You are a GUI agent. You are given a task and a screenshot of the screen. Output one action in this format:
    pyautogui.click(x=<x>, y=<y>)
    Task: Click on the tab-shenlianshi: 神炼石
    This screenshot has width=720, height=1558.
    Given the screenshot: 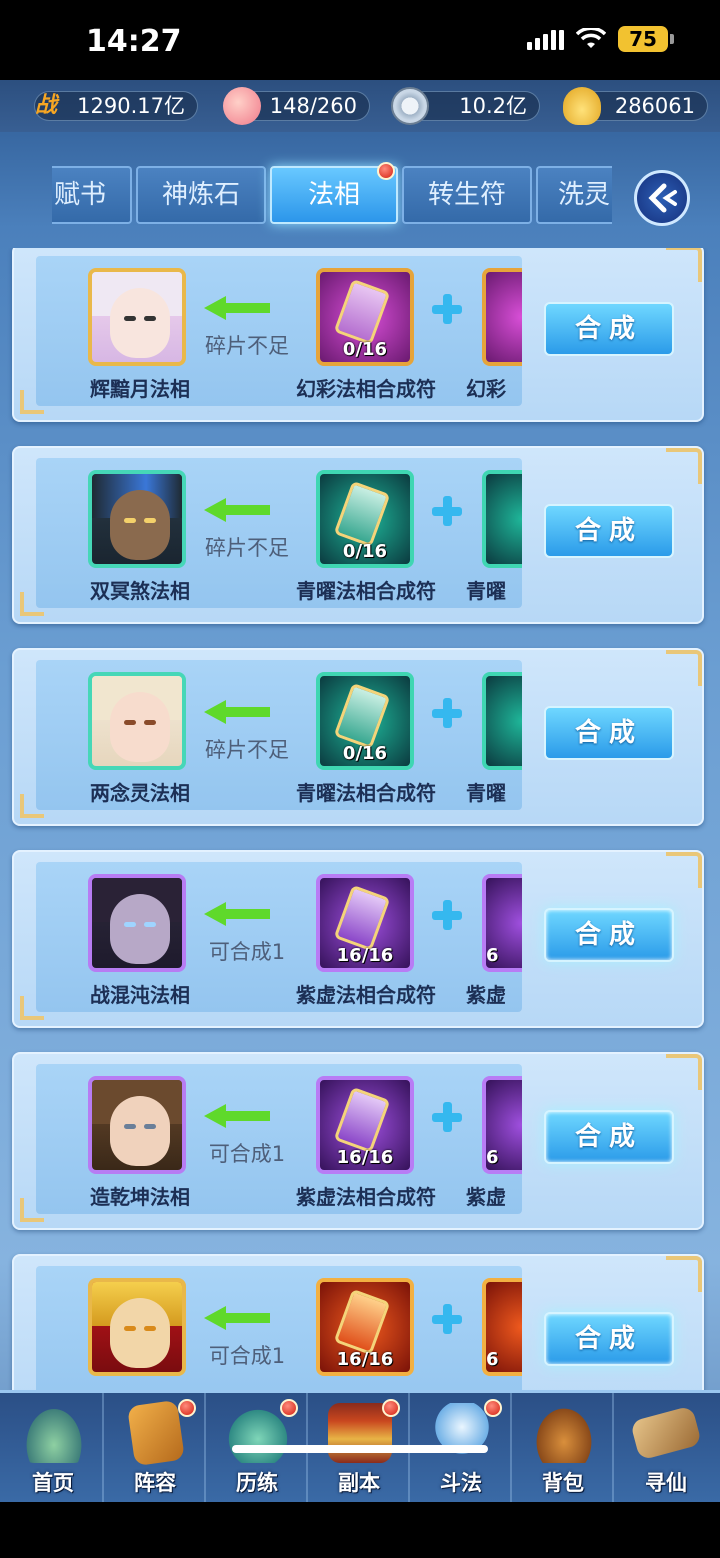 What is the action you would take?
    pyautogui.click(x=201, y=195)
    